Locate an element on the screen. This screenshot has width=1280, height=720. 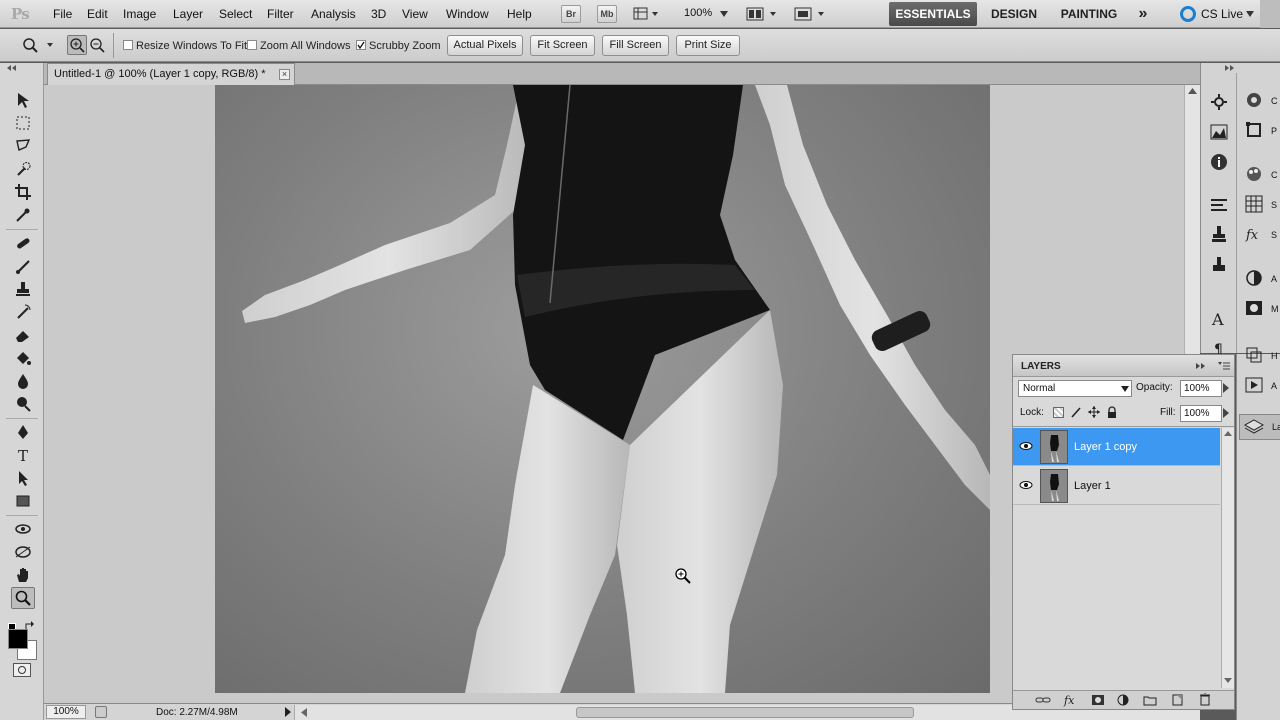
resize-windows-checkbox is located at coordinates (128, 45).